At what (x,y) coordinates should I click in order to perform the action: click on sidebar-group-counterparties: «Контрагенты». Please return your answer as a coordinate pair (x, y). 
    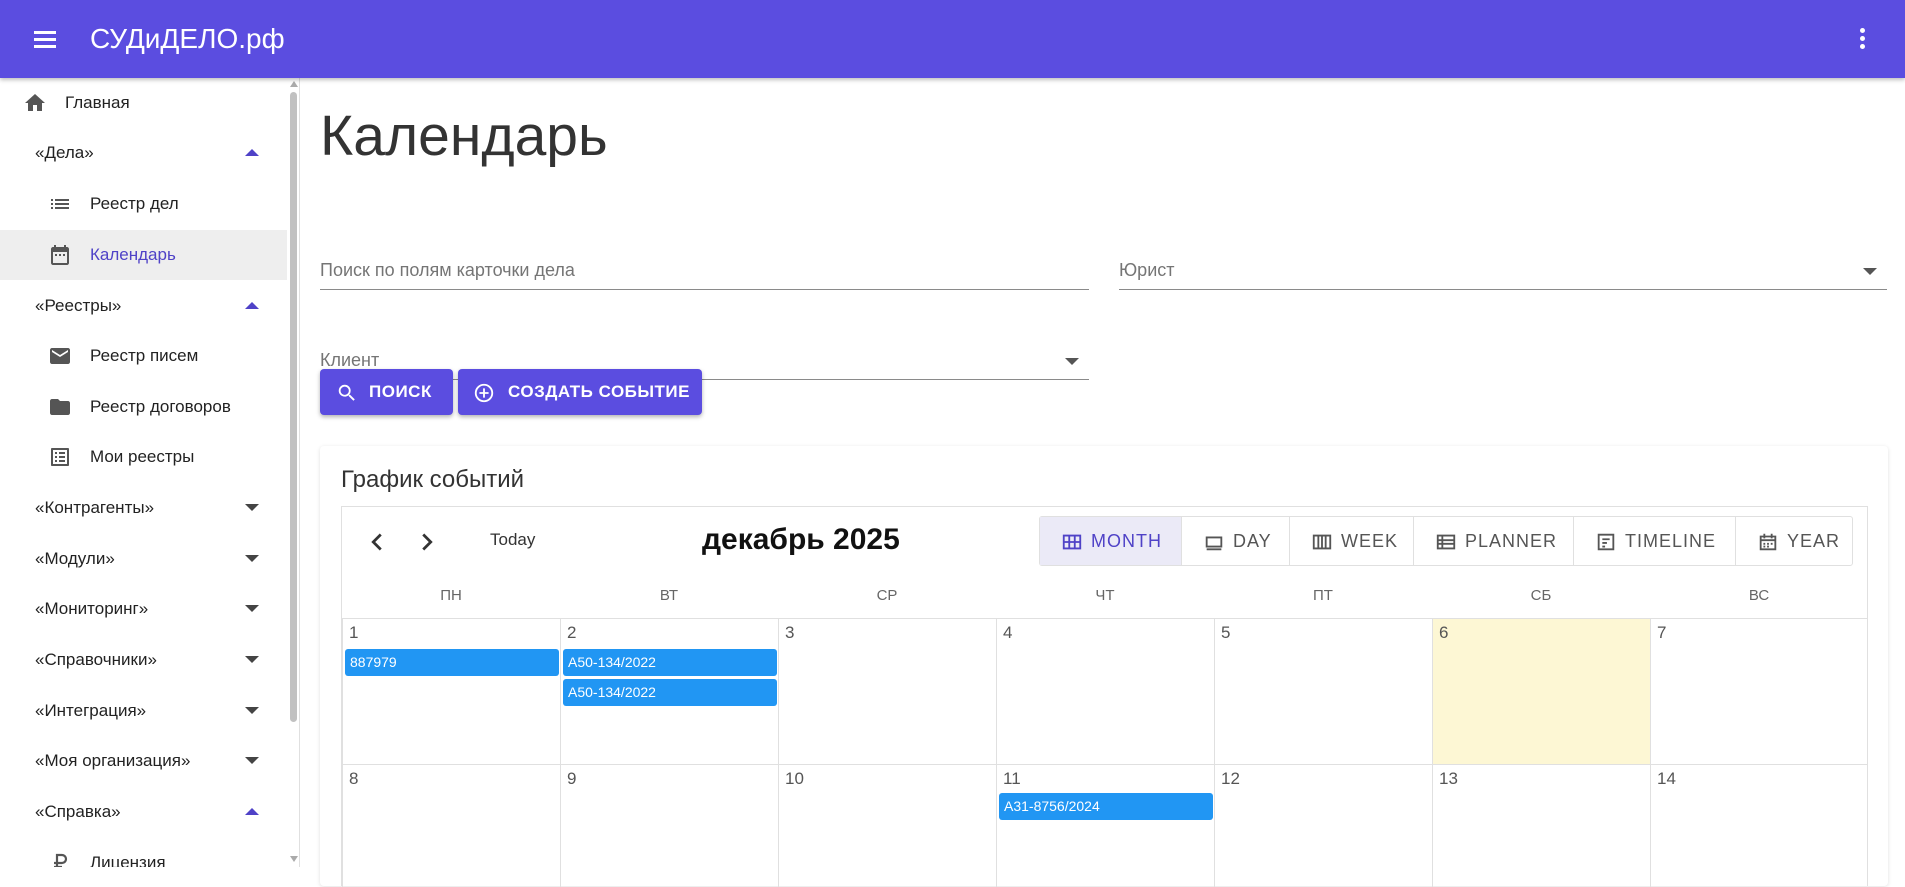
    Looking at the image, I should click on (143, 508).